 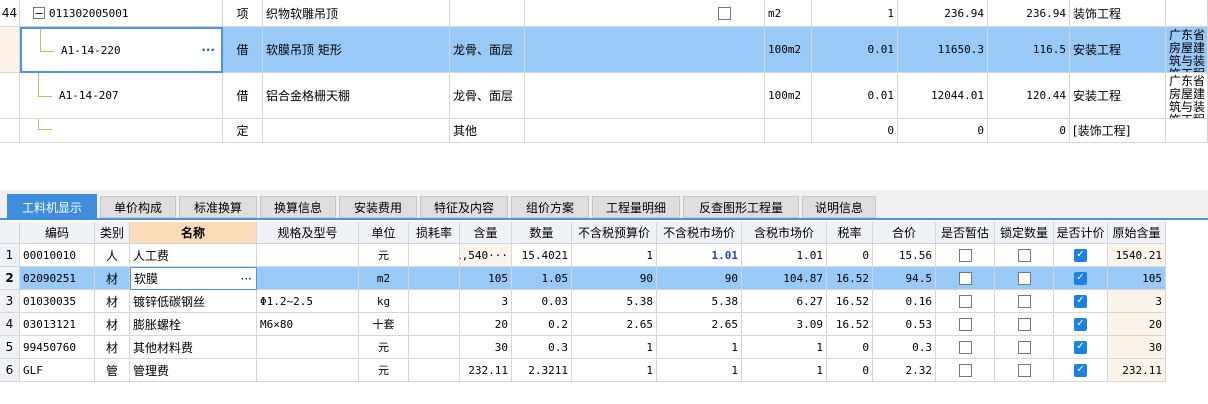 I want to click on item-name: 铝合金格栅天棚, so click(x=356, y=96).